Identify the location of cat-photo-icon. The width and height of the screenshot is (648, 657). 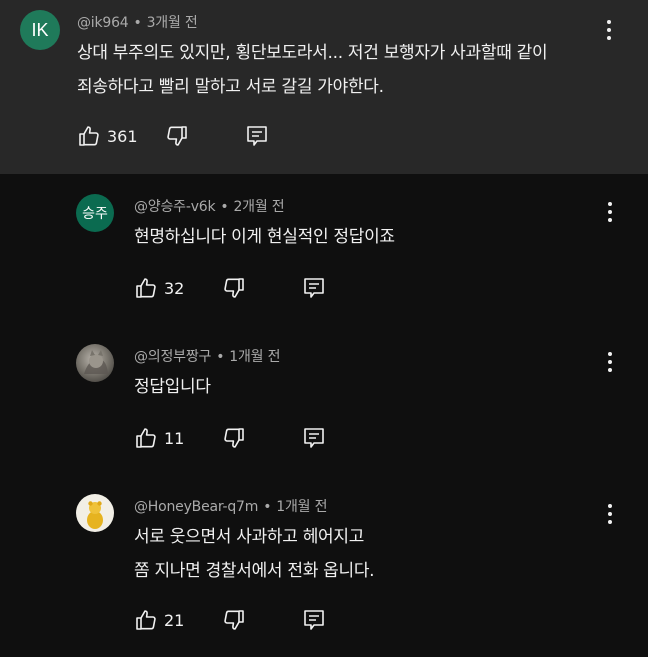
(96, 362).